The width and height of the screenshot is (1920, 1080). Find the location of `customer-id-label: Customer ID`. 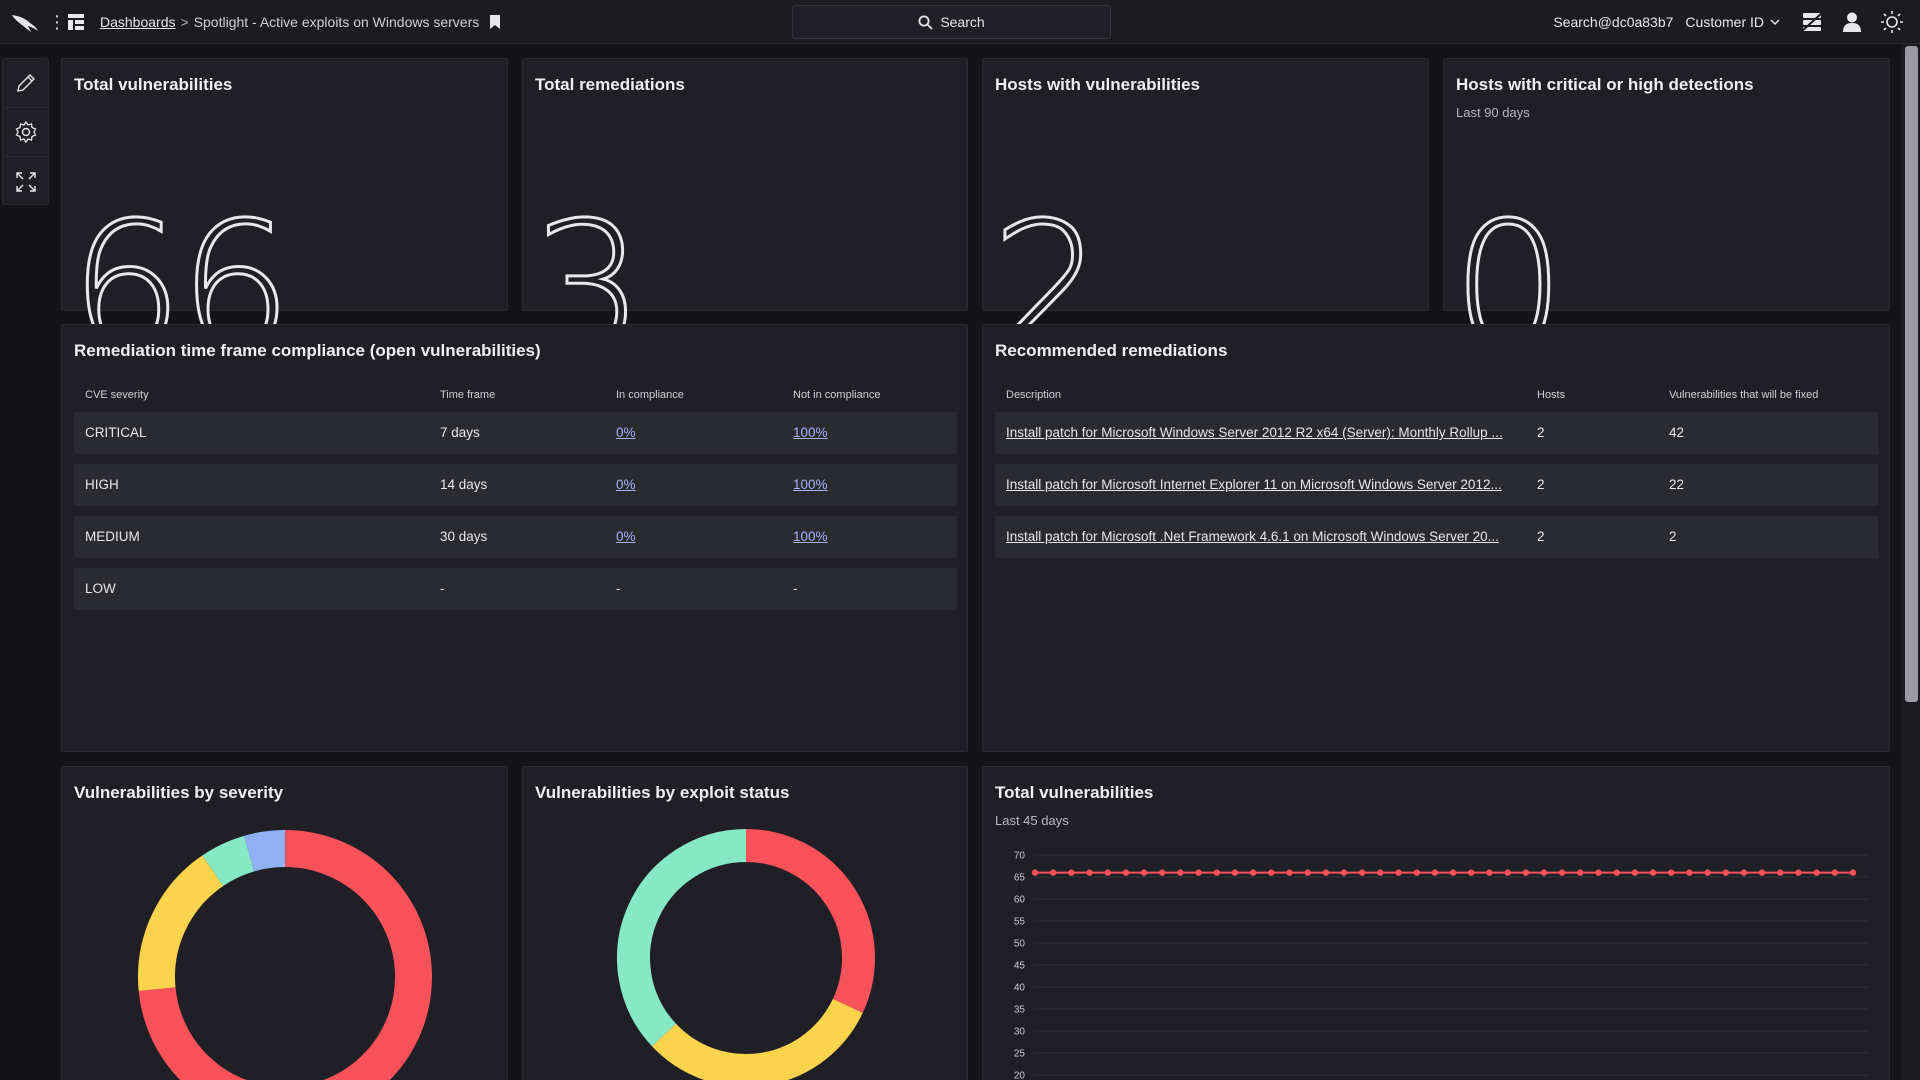

customer-id-label: Customer ID is located at coordinates (1724, 22).